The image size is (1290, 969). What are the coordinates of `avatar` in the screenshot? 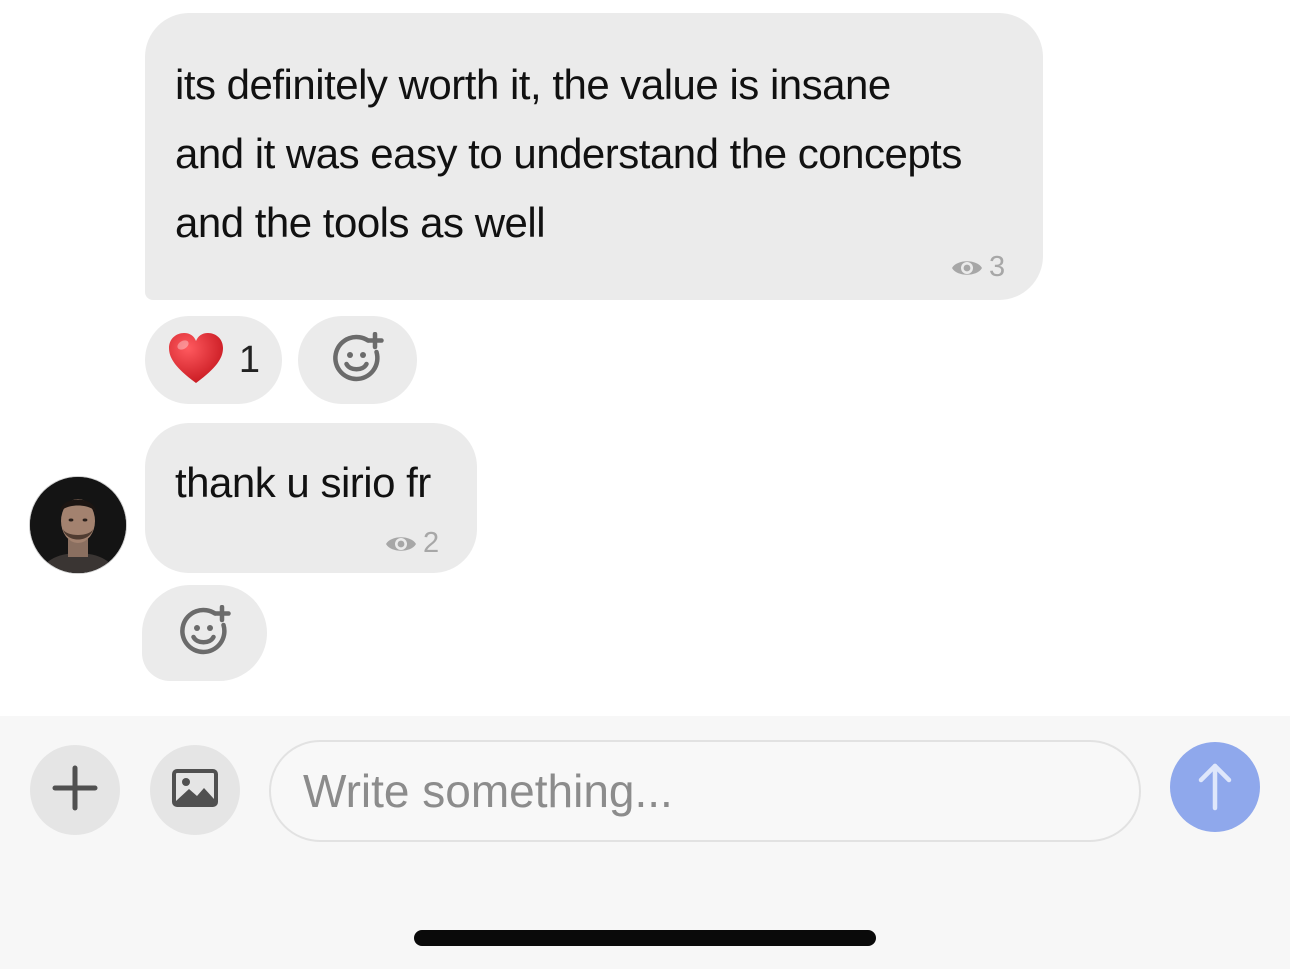 It's located at (78, 525).